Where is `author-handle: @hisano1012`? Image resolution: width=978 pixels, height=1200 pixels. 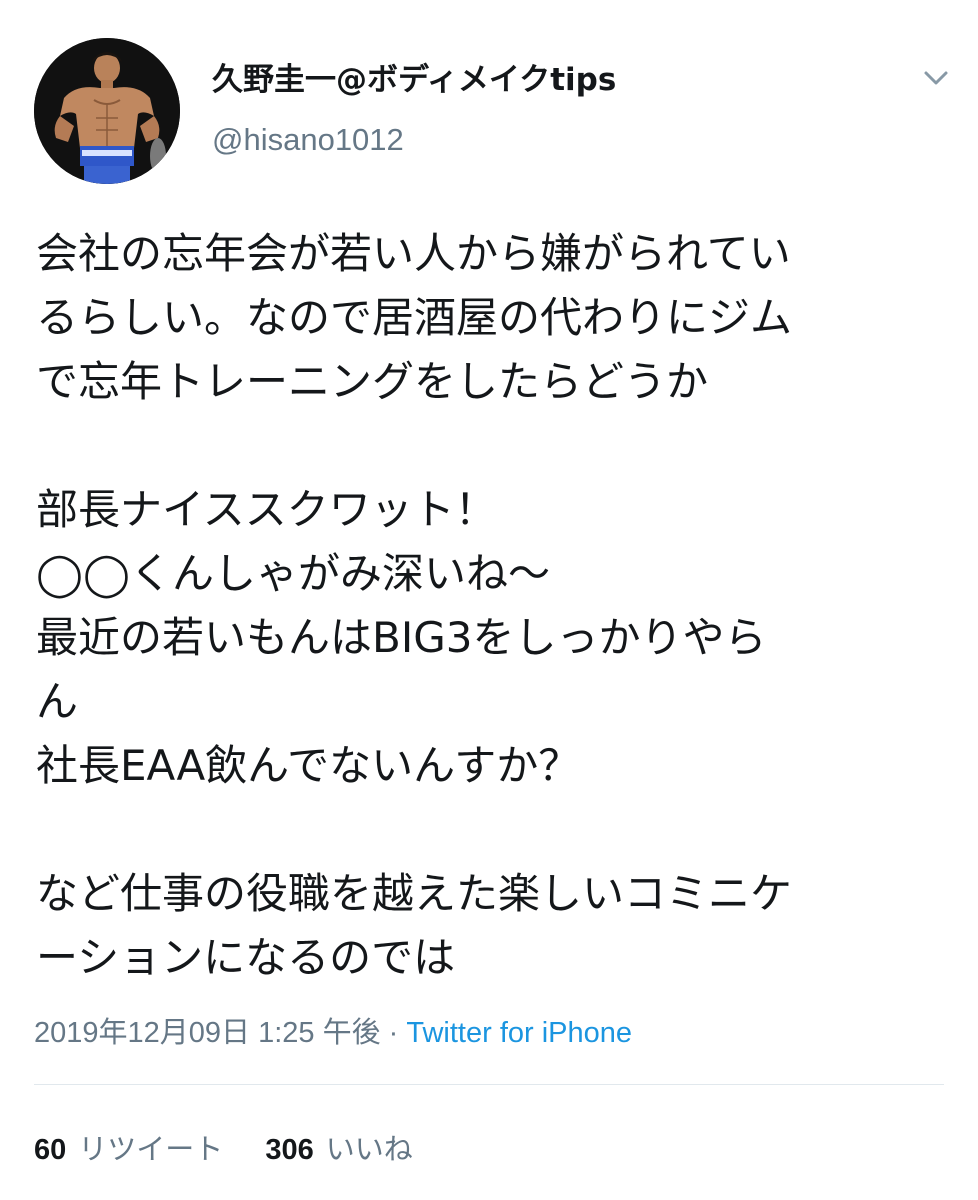
author-handle: @hisano1012 is located at coordinates (414, 140).